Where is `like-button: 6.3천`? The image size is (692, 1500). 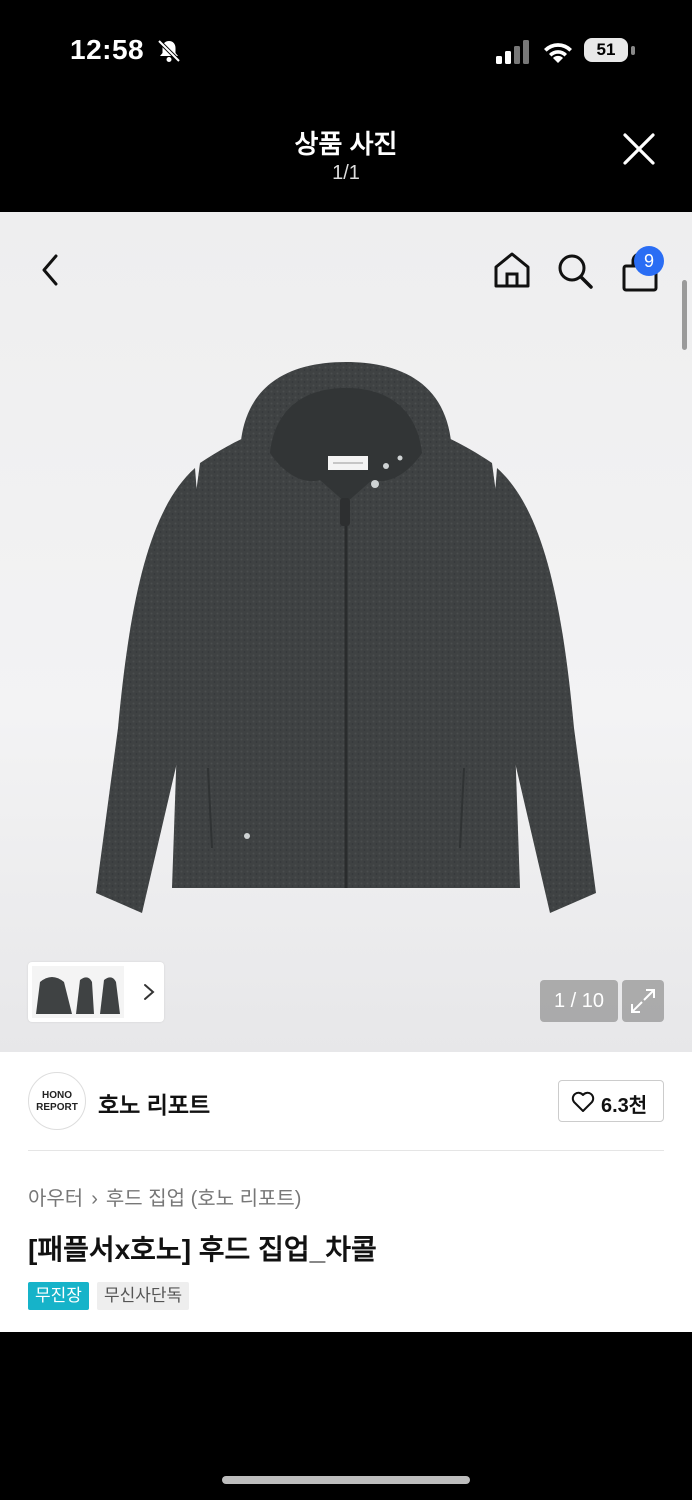 like-button: 6.3천 is located at coordinates (611, 1101).